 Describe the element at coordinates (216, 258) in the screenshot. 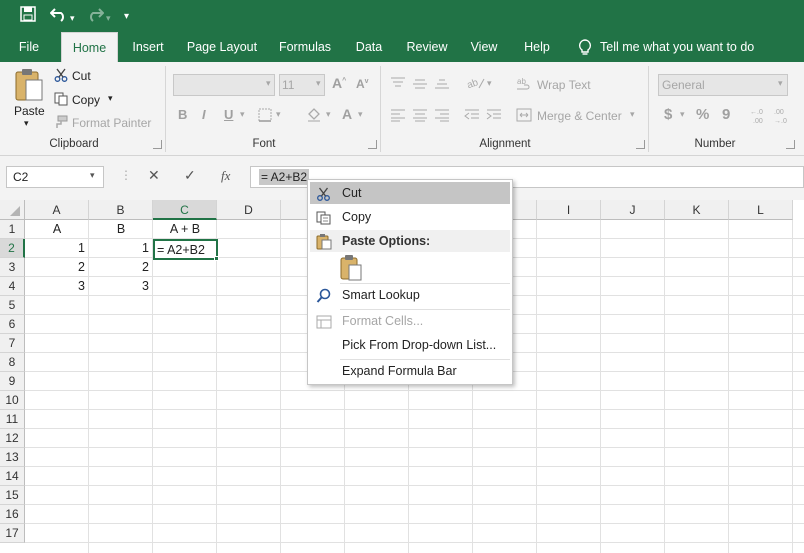

I see `fill-handle` at that location.